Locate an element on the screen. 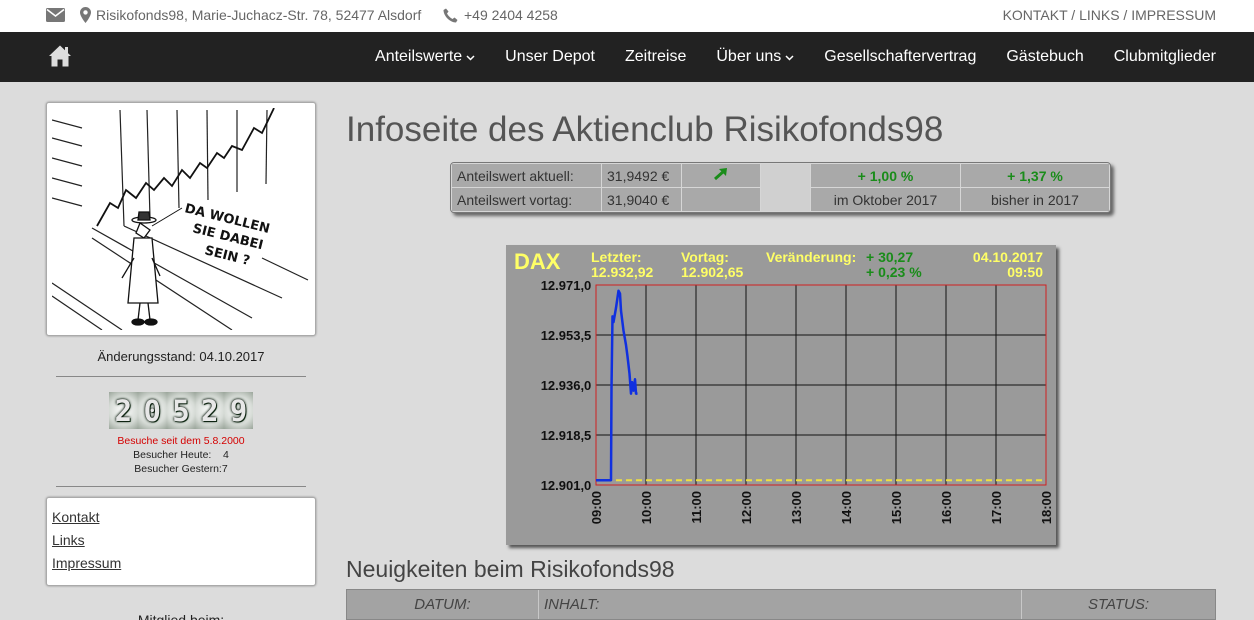 This screenshot has height=620, width=1254. counter-digit: 0 is located at coordinates (152, 410).